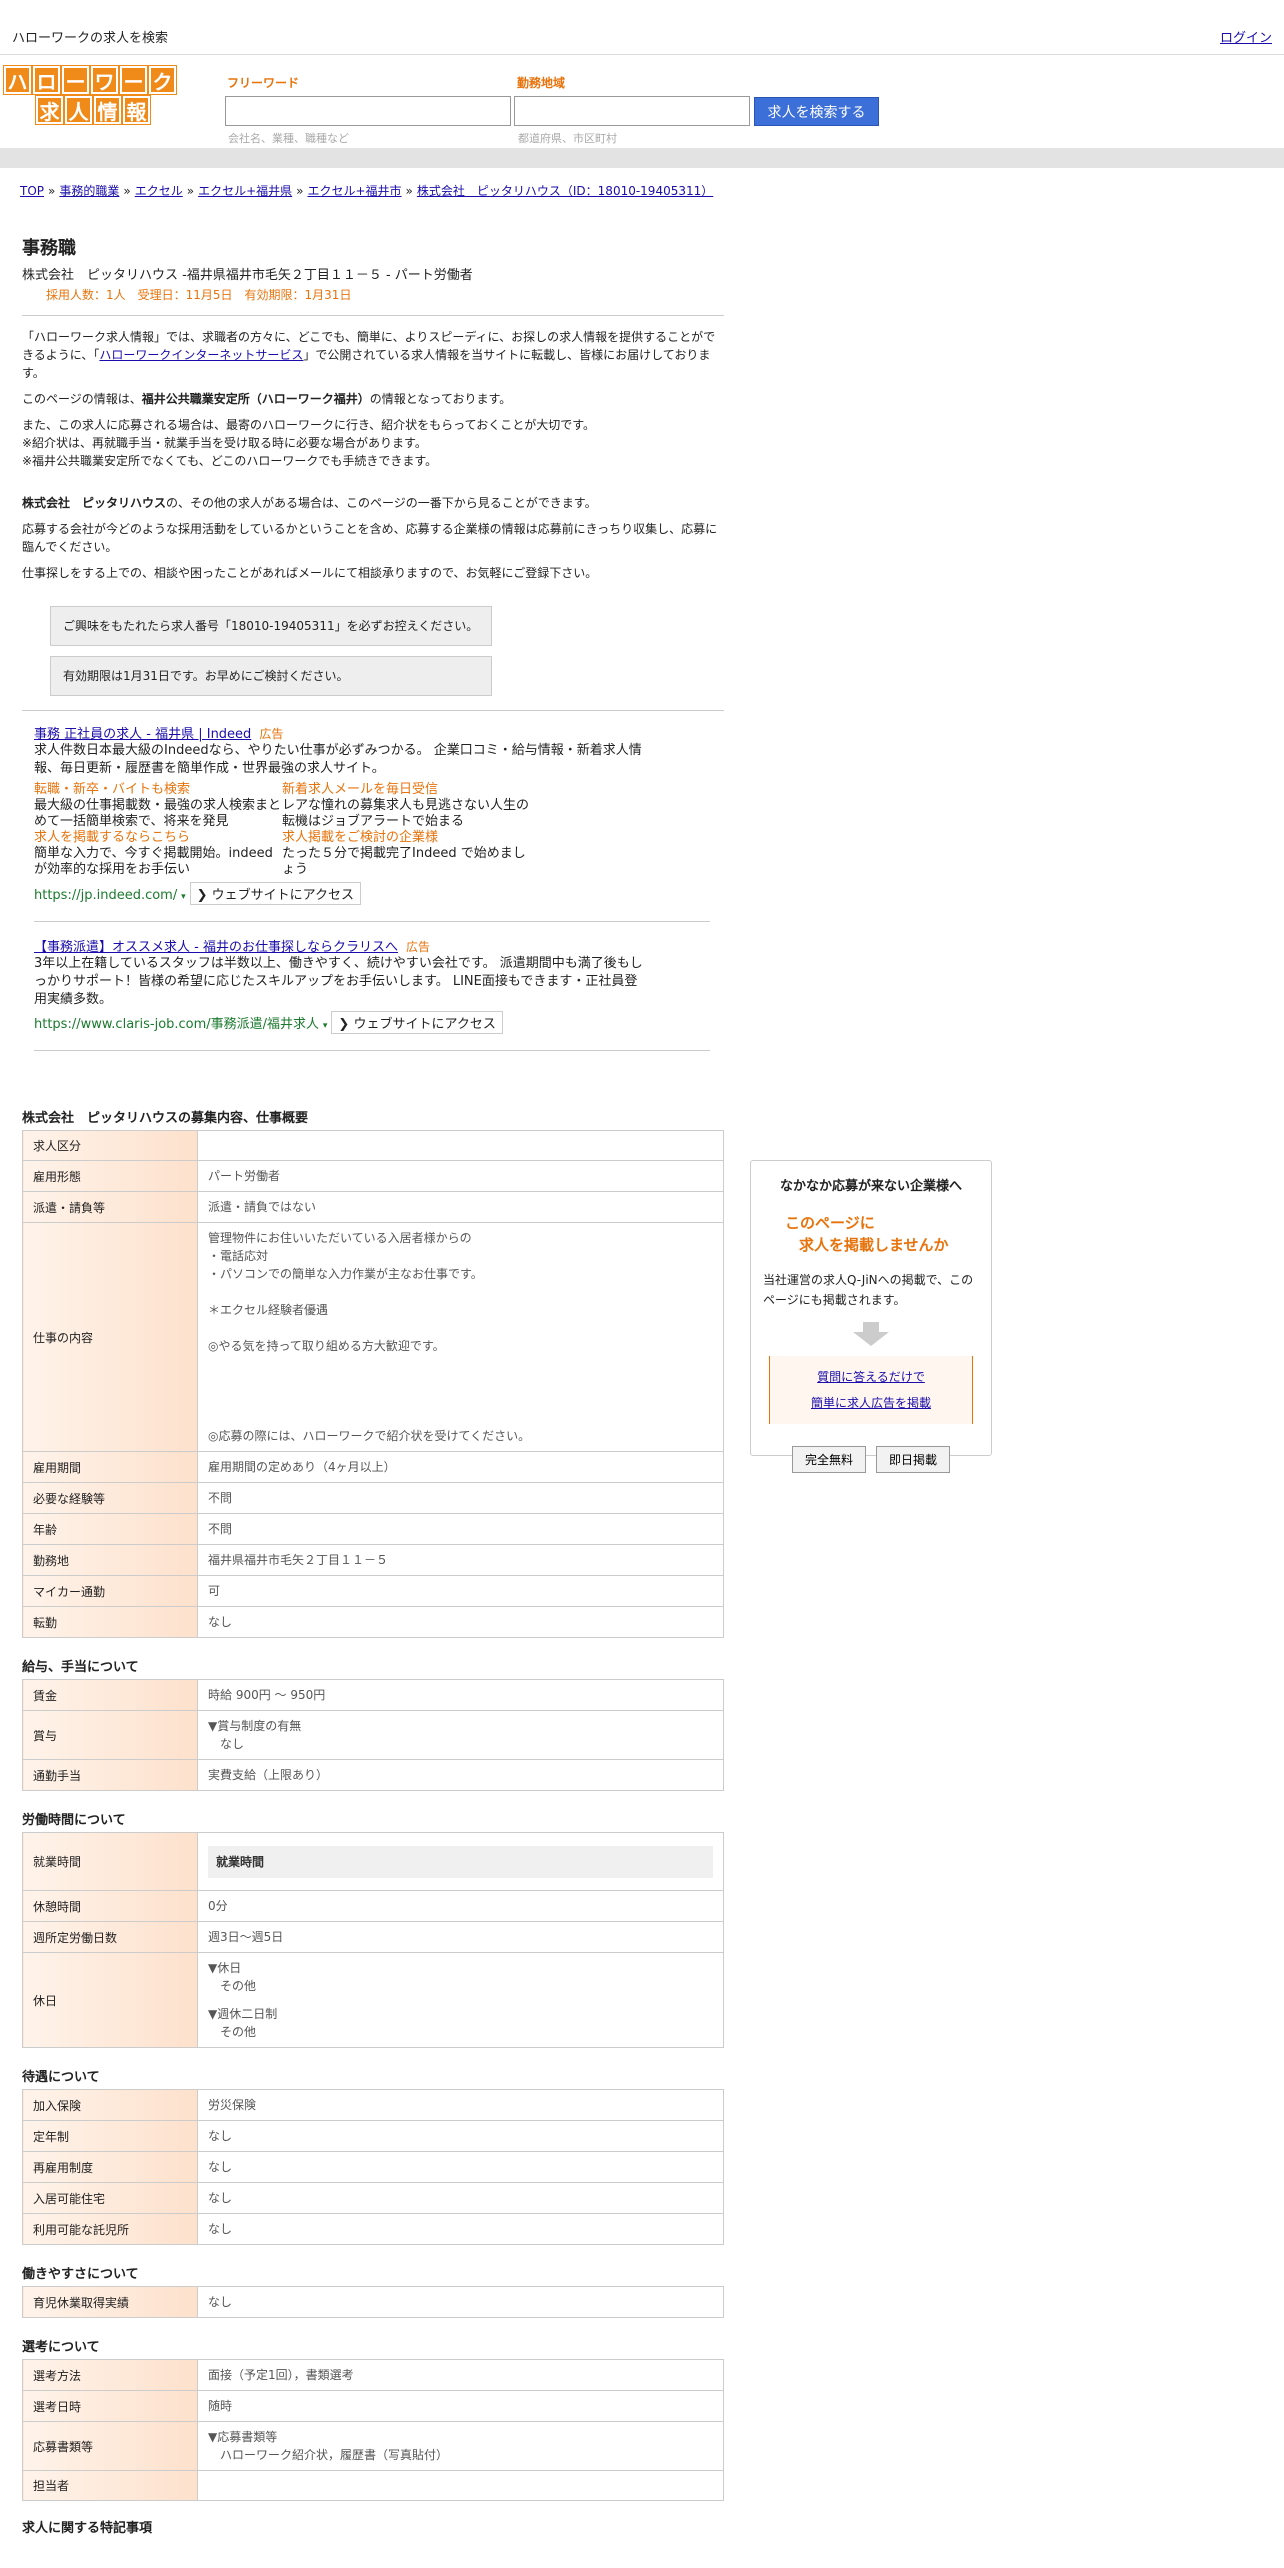 The width and height of the screenshot is (1284, 2568). Describe the element at coordinates (74, 1820) in the screenshot. I see `section-title-hours: 労働時間について` at that location.